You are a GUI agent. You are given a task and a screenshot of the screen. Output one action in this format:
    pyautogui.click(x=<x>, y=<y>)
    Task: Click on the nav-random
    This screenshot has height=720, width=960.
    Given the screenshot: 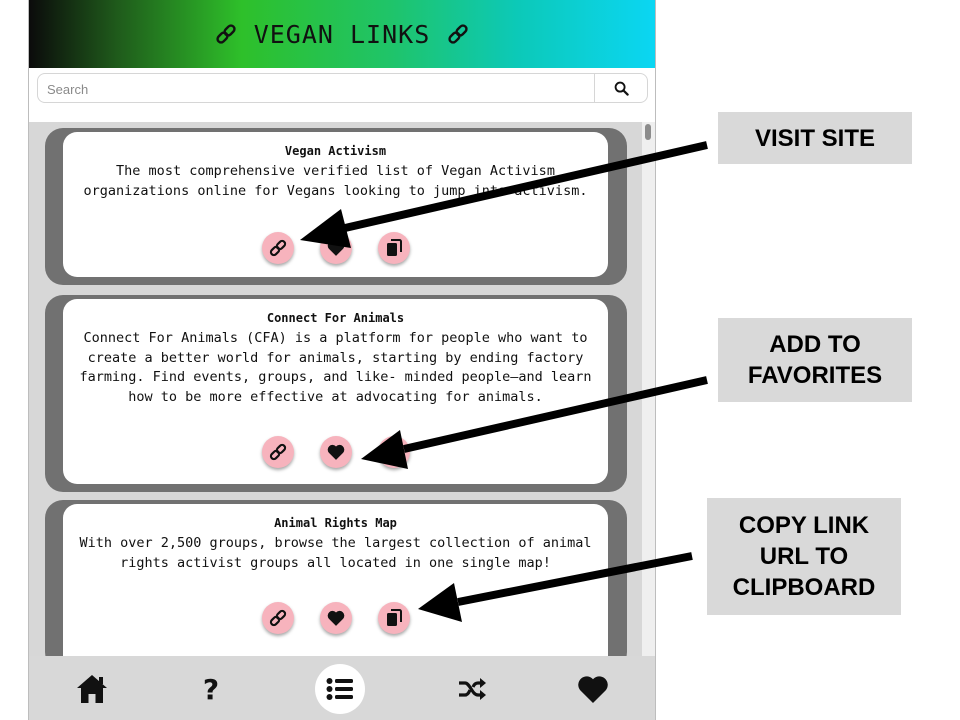 What is the action you would take?
    pyautogui.click(x=472, y=689)
    